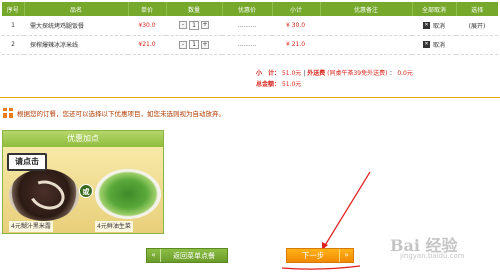 The height and width of the screenshot is (278, 500). I want to click on click-here-tag: 请点击, so click(27, 162).